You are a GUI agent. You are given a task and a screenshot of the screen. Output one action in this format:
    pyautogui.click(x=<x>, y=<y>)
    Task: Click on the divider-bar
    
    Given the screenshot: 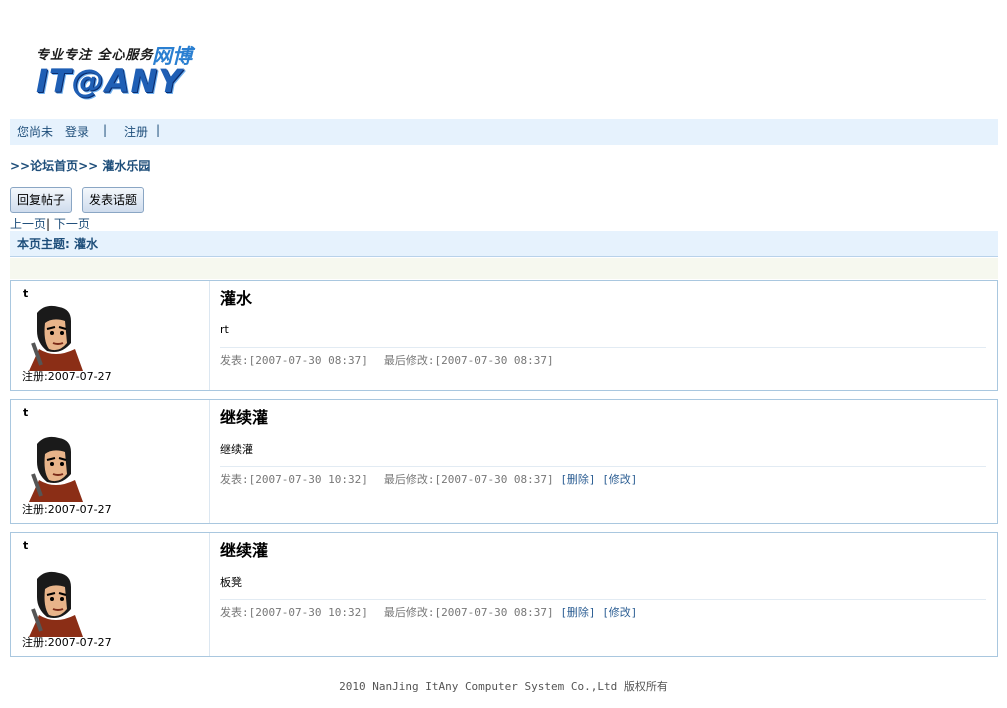 What is the action you would take?
    pyautogui.click(x=504, y=268)
    